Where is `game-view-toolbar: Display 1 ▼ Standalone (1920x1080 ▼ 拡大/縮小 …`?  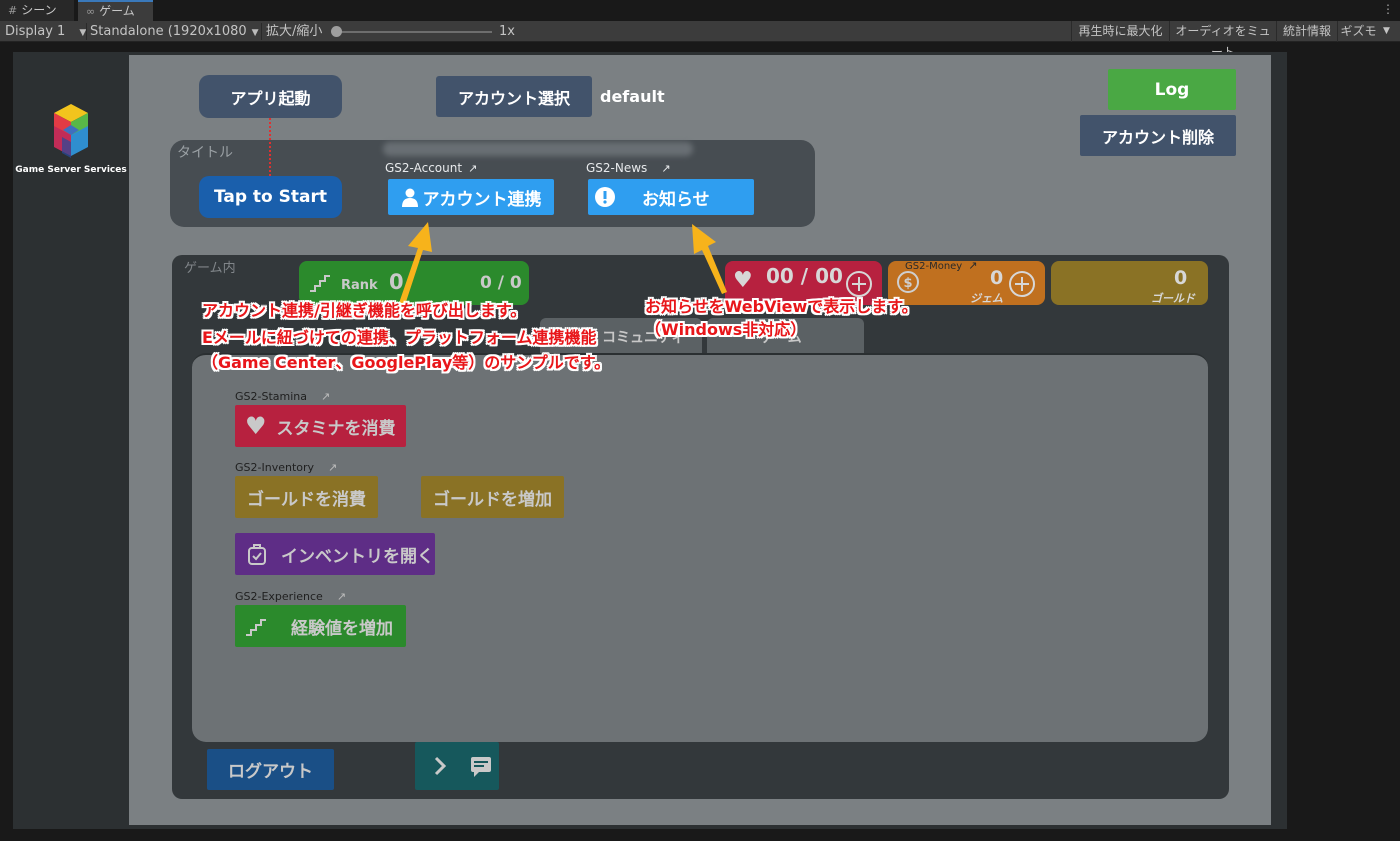
game-view-toolbar: Display 1 ▼ Standalone (1920x1080 ▼ 拡大/縮小 … is located at coordinates (700, 40).